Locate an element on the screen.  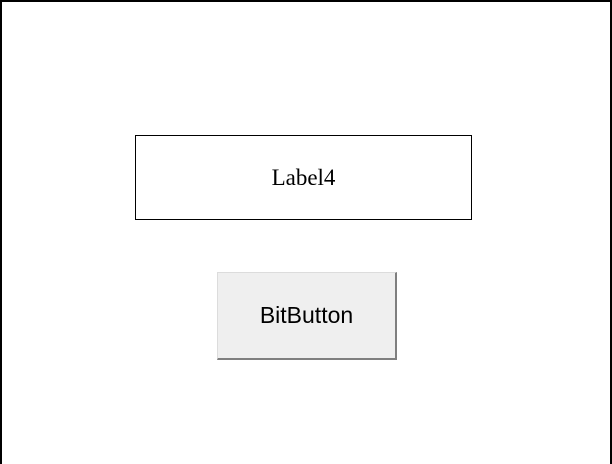
bit-button: BitButton is located at coordinates (307, 316).